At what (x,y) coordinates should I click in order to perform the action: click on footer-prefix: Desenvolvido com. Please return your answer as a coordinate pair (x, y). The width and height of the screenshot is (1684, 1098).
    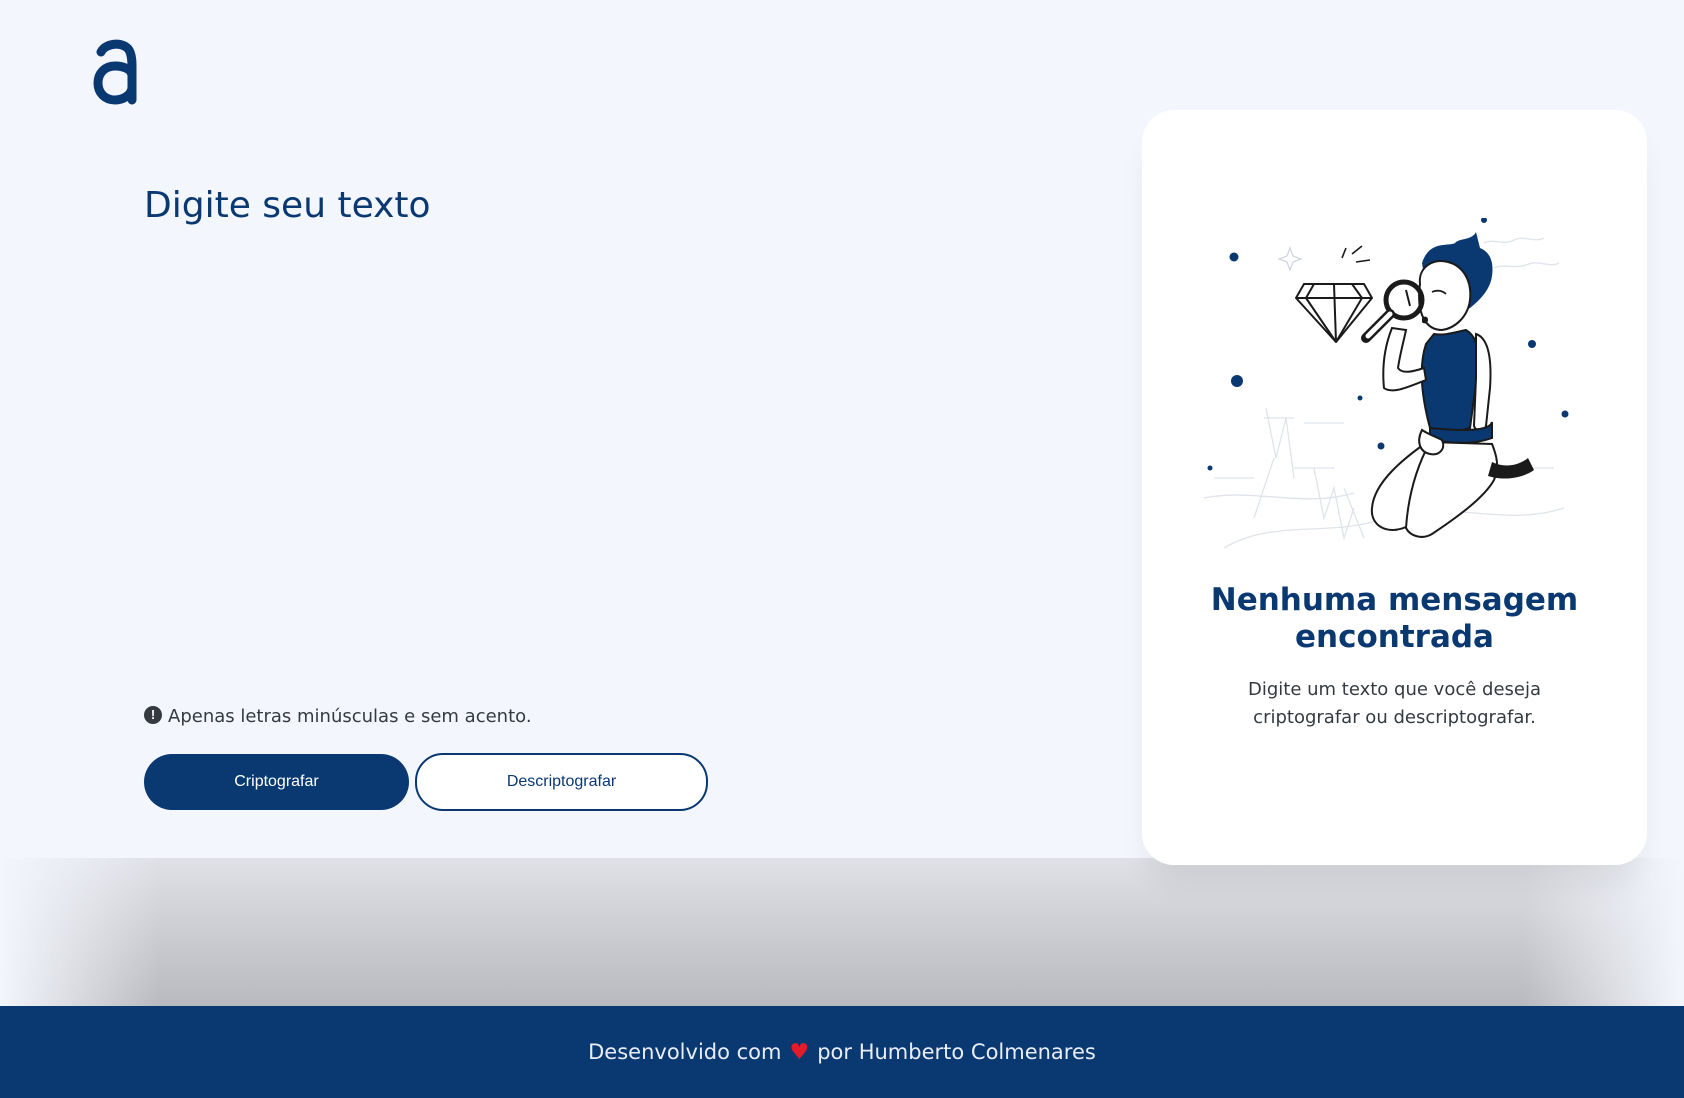
    Looking at the image, I should click on (685, 1052).